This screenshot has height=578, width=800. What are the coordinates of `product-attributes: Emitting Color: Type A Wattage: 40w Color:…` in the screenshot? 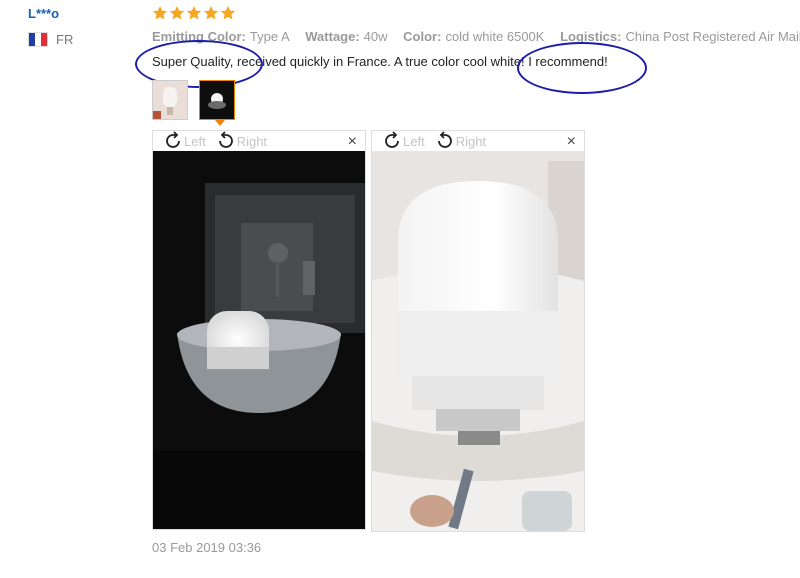 It's located at (476, 36).